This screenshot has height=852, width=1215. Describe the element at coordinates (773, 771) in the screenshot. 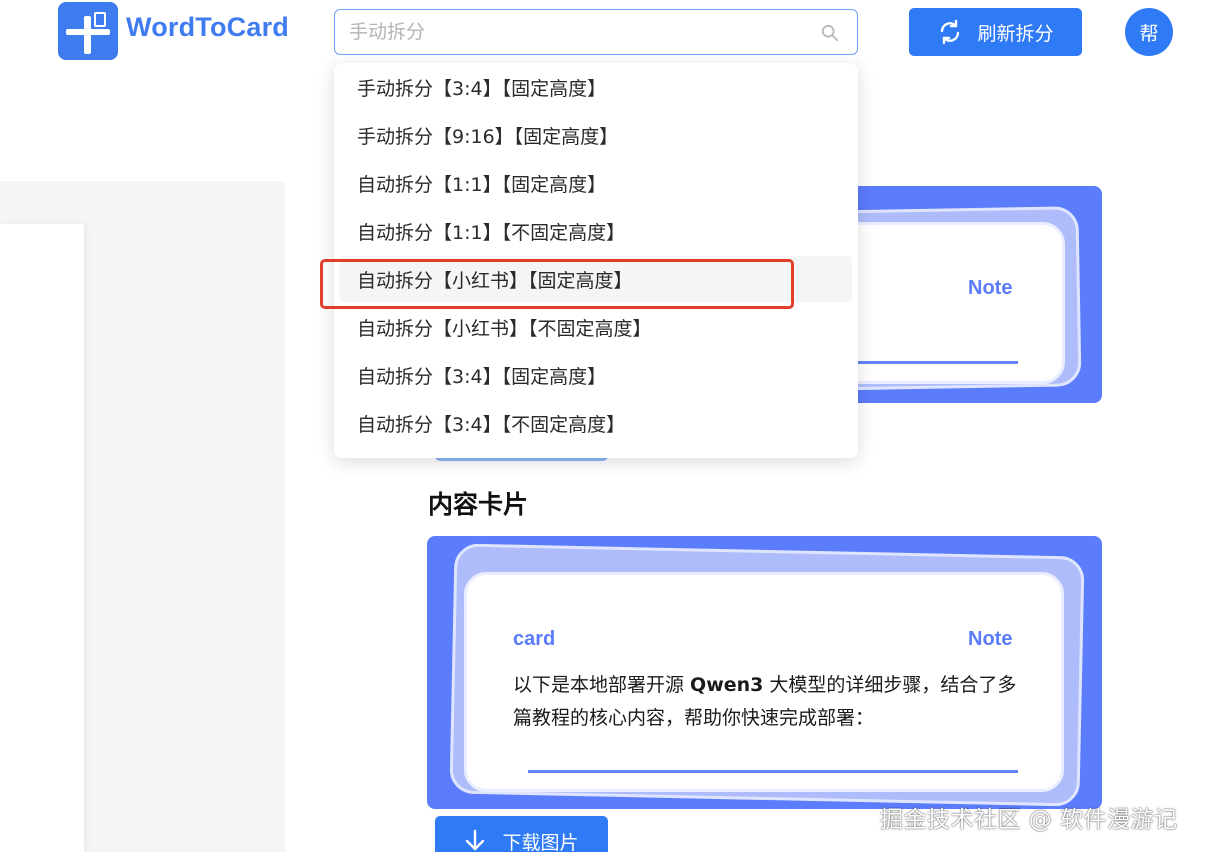

I see `content-card-divider` at that location.